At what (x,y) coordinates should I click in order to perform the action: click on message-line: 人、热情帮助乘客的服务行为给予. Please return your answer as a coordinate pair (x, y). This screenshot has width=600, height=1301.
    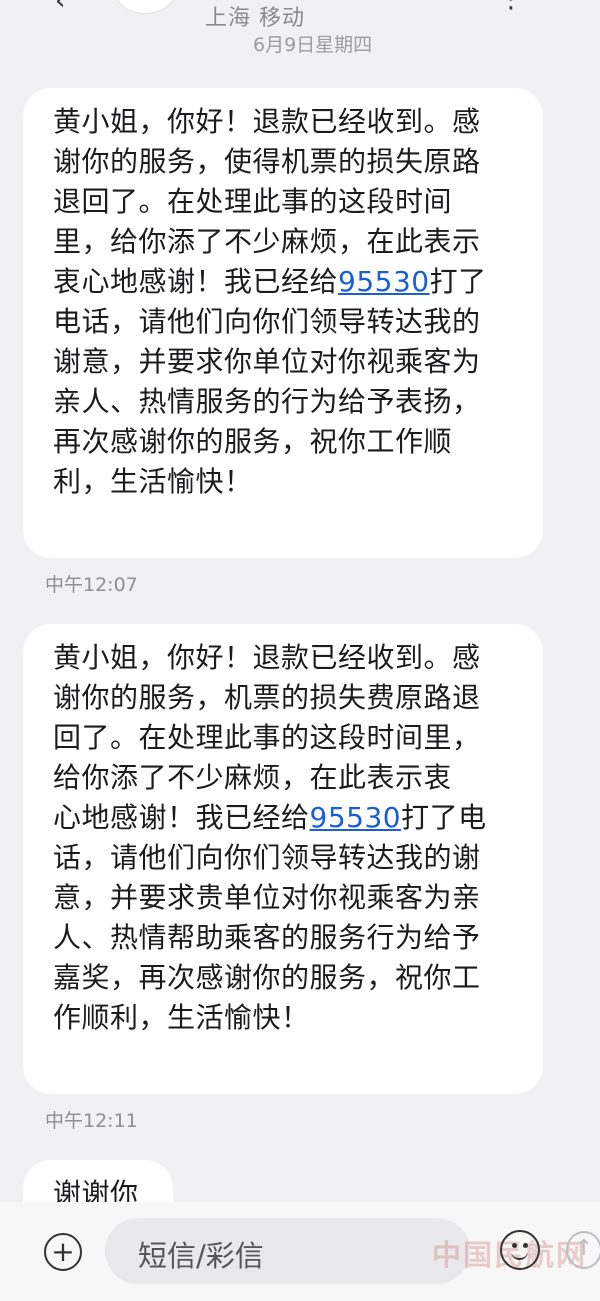
    Looking at the image, I should click on (267, 937).